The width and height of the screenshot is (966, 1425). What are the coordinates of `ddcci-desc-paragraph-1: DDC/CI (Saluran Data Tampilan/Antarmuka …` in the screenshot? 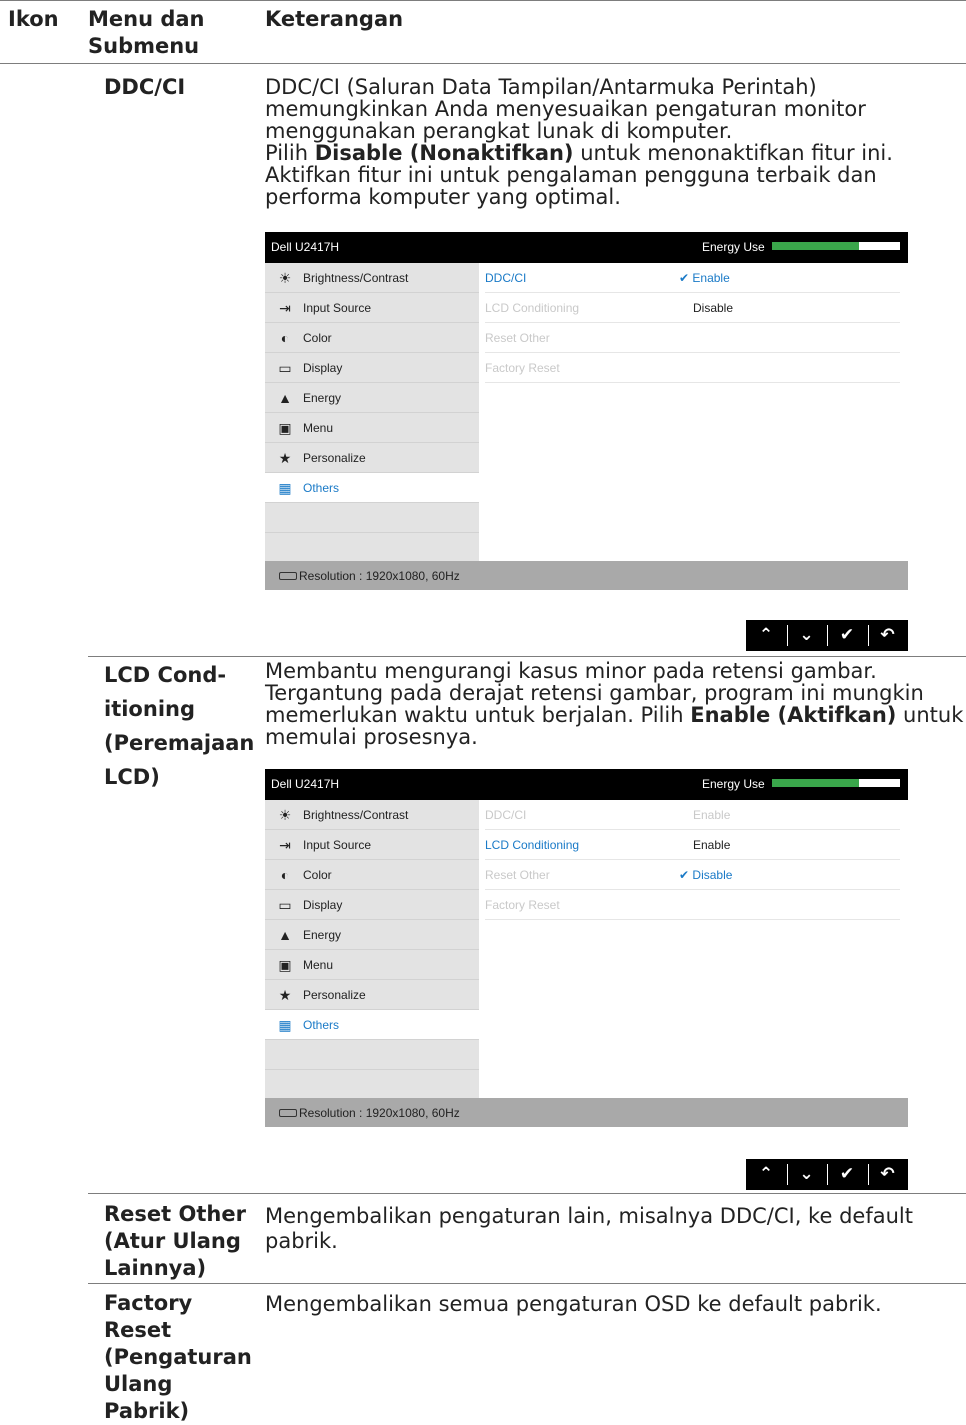 It's located at (565, 109).